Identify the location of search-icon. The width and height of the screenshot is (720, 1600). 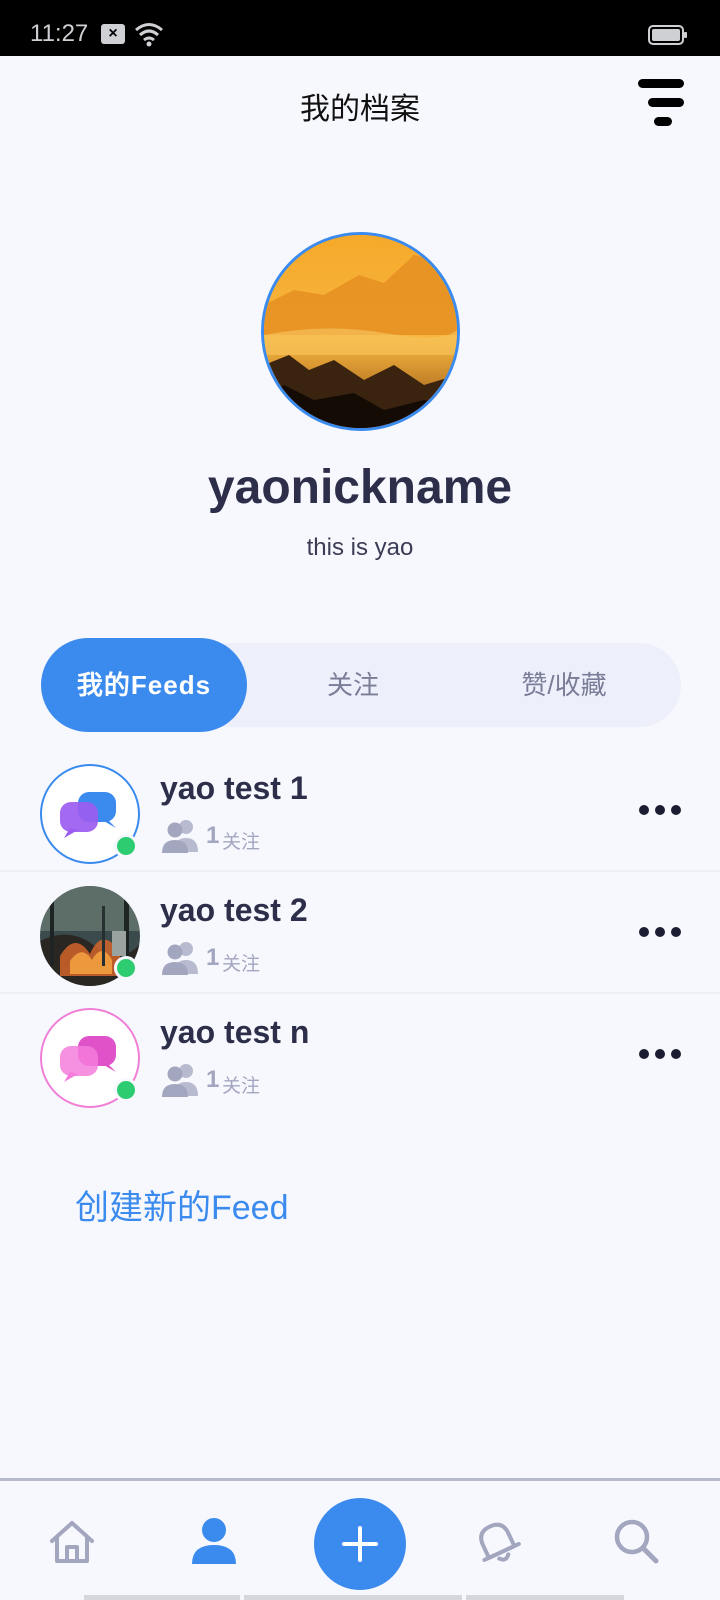
(636, 1541).